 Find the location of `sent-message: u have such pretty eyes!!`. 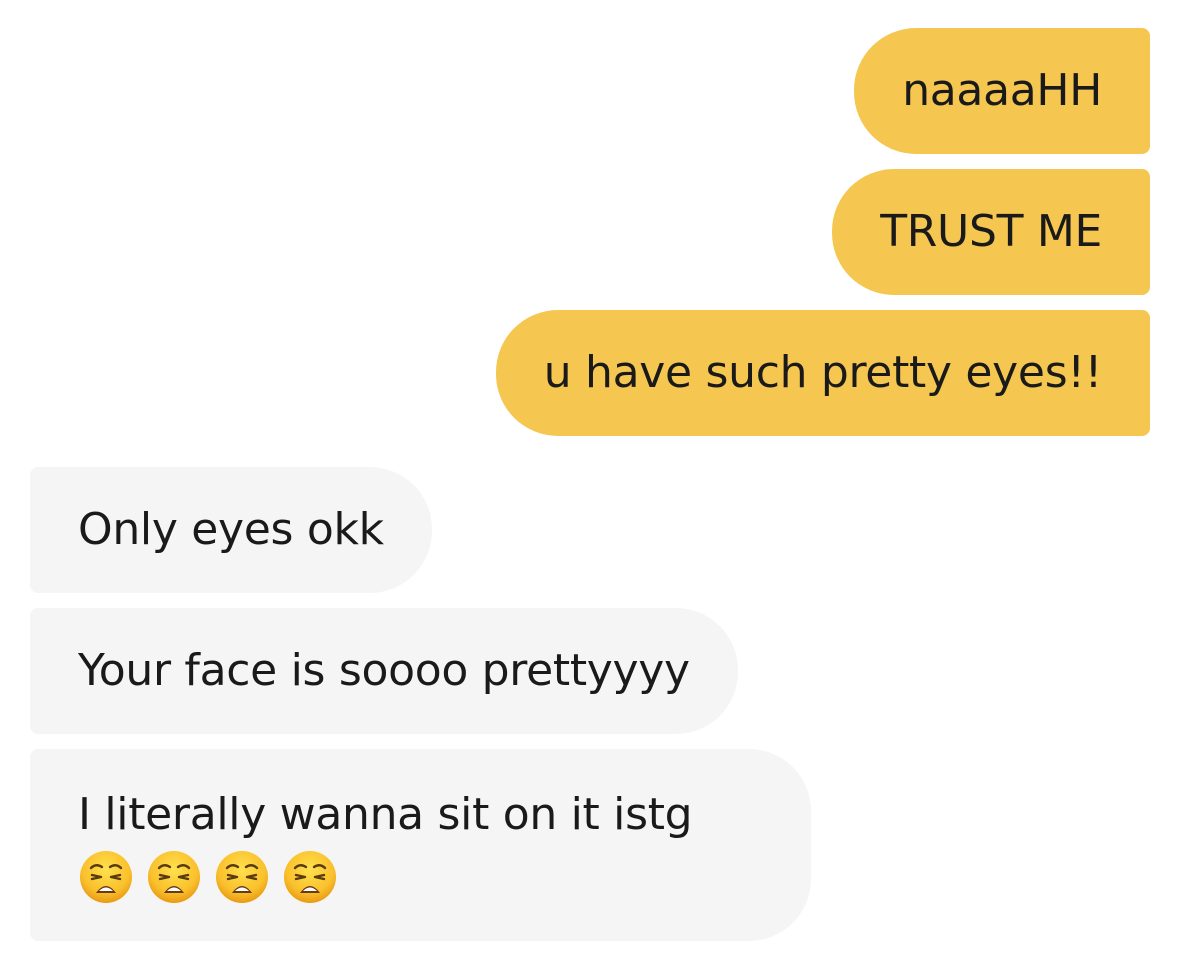

sent-message: u have such pretty eyes!! is located at coordinates (822, 373).